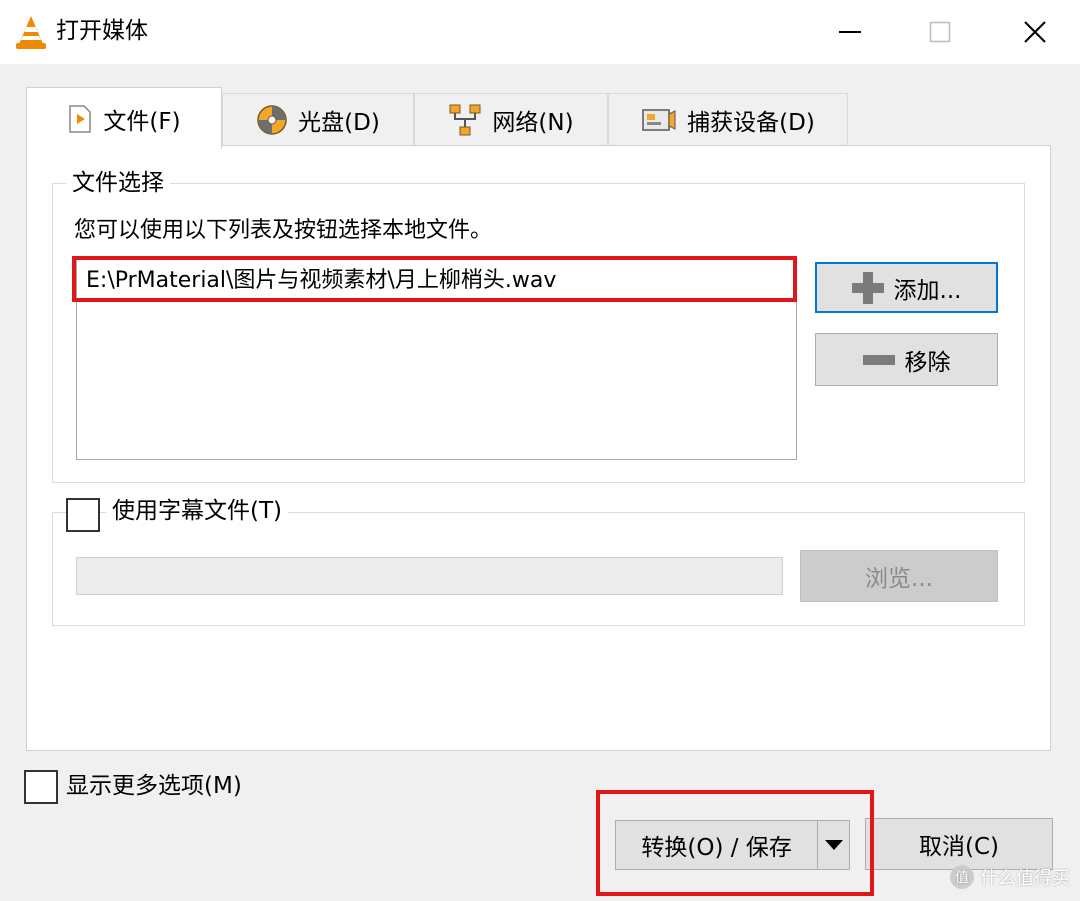  I want to click on close-button, so click(1035, 32).